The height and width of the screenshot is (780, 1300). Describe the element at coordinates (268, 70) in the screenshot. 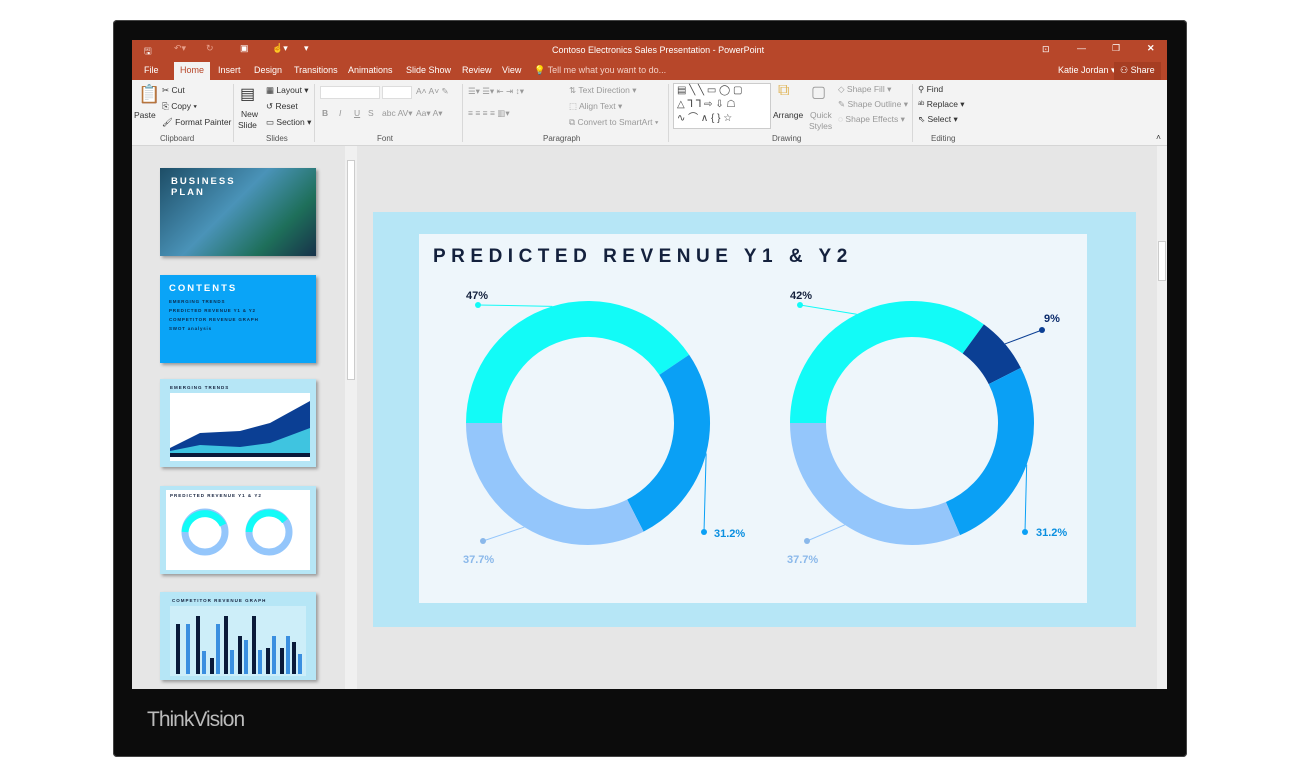

I see `tab-design: Design` at that location.